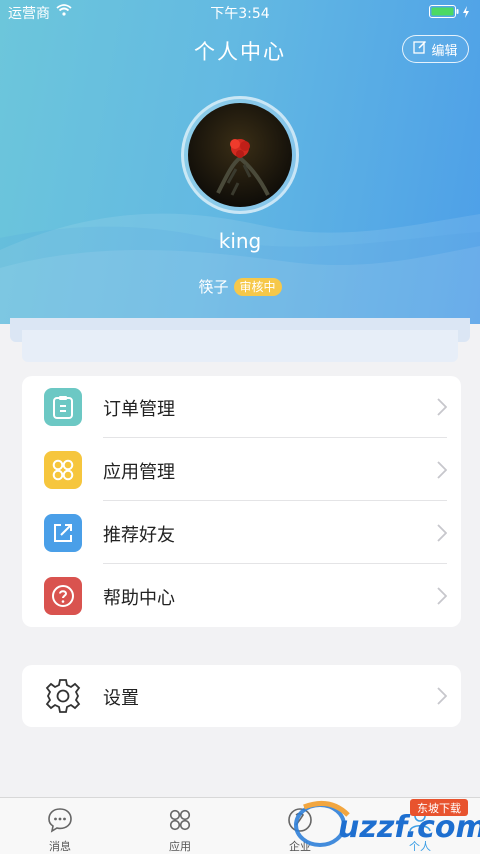 The image size is (480, 854). I want to click on menu-item-apps: 应用管理, so click(241, 470).